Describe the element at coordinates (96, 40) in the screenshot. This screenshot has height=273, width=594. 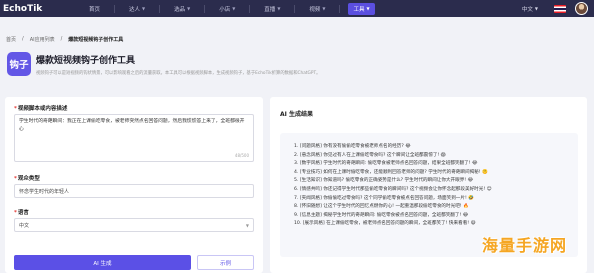
I see `breadcrumb-current: 爆款短视频钩子创作工具` at that location.